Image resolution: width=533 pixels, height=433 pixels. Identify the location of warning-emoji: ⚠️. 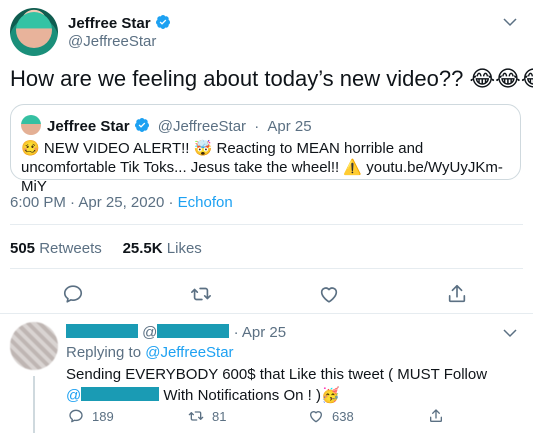
(353, 167).